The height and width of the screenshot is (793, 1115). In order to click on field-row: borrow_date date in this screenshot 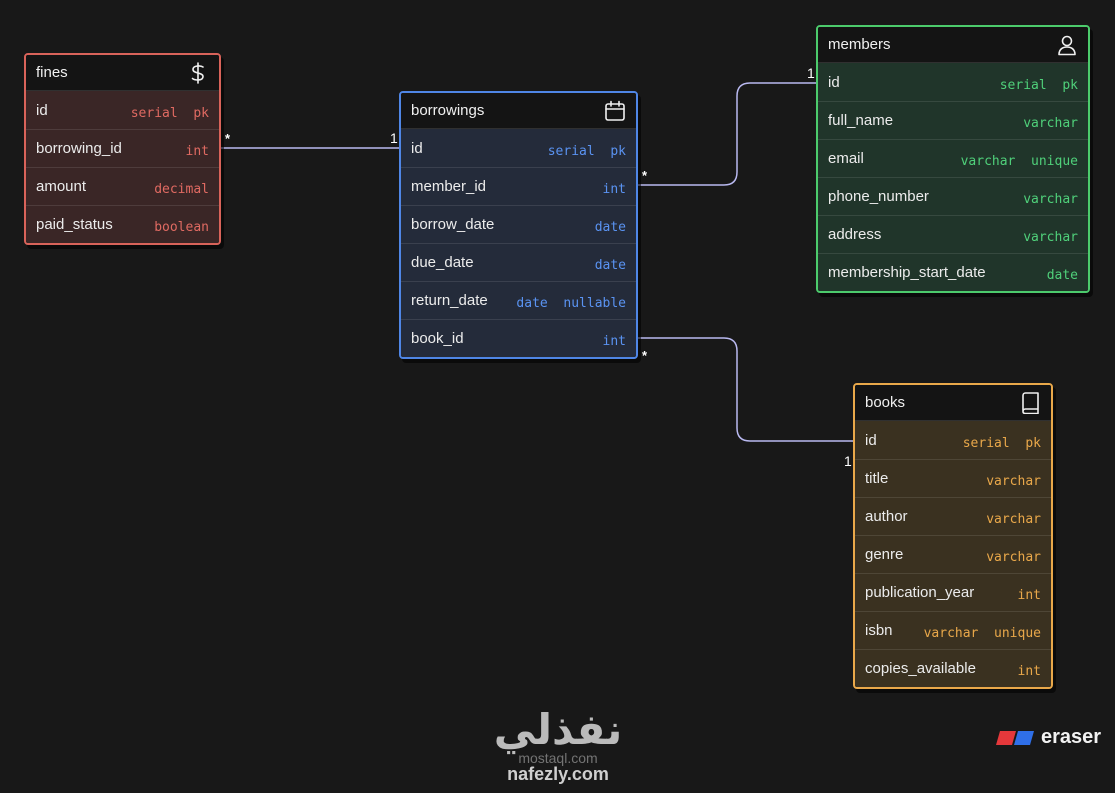, I will do `click(518, 224)`.